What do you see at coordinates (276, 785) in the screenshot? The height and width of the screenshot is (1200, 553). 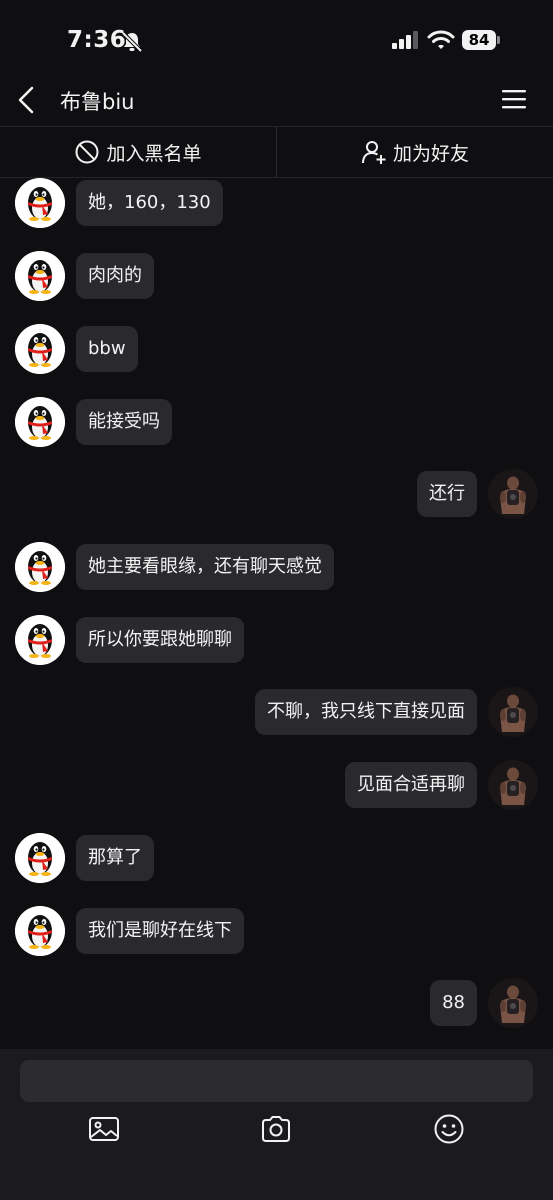 I see `message-row: 见面合适再聊` at bounding box center [276, 785].